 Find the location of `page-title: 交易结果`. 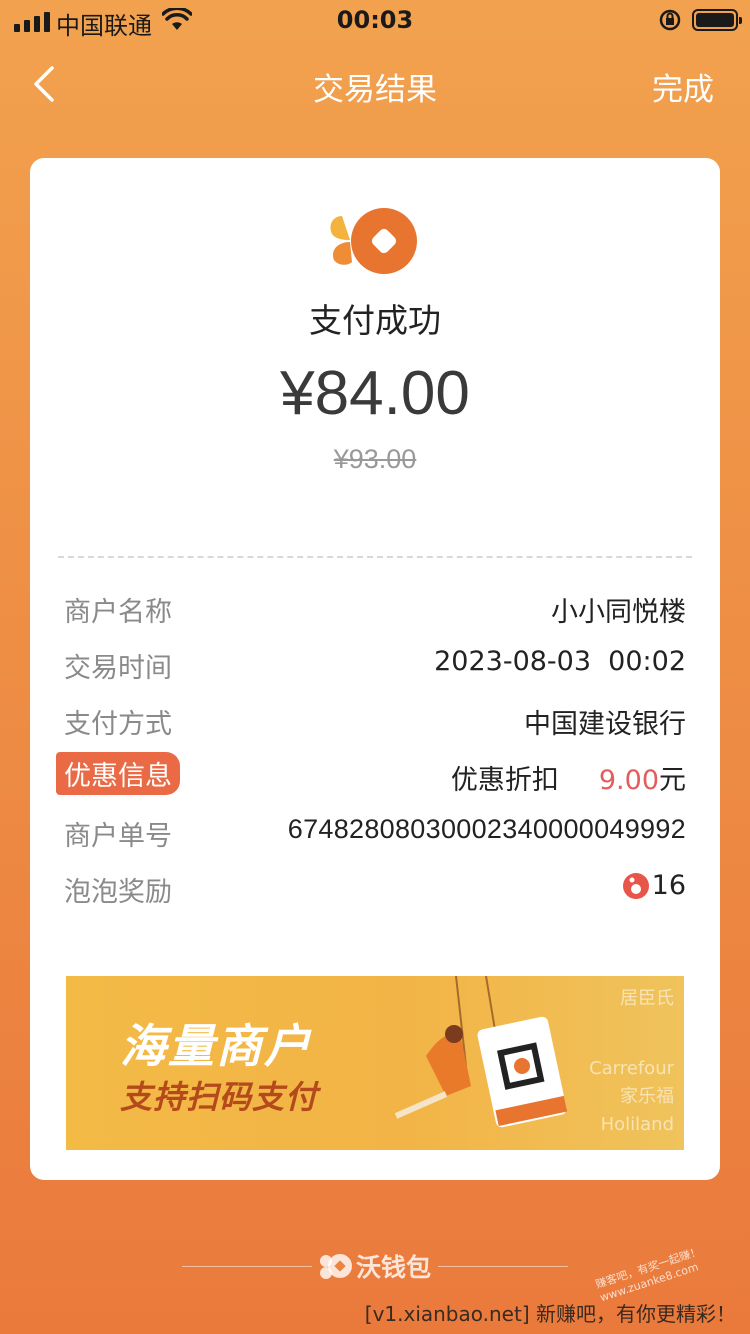

page-title: 交易结果 is located at coordinates (375, 90).